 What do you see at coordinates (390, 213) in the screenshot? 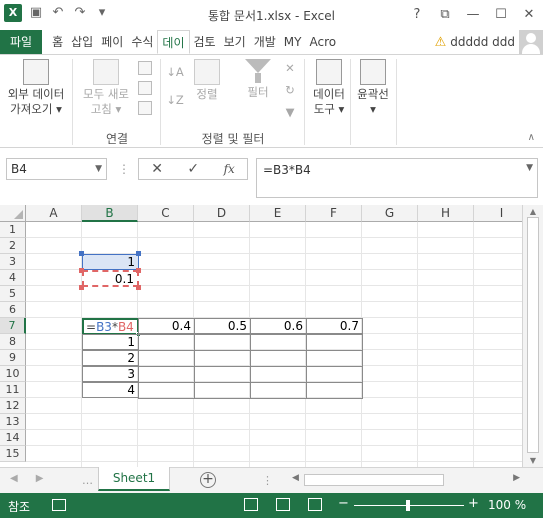
I see `column-header-G: G` at bounding box center [390, 213].